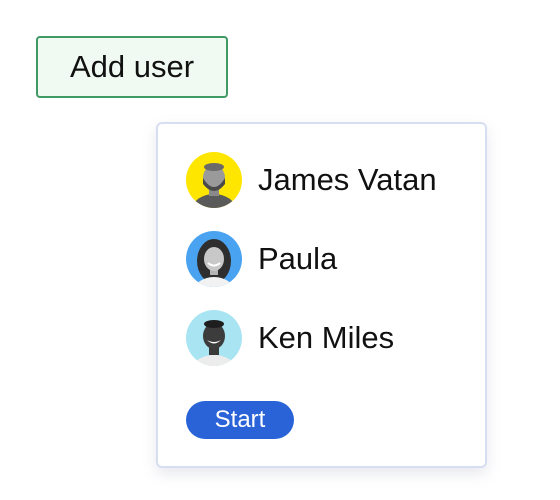  I want to click on add-user-label: Add user, so click(132, 66).